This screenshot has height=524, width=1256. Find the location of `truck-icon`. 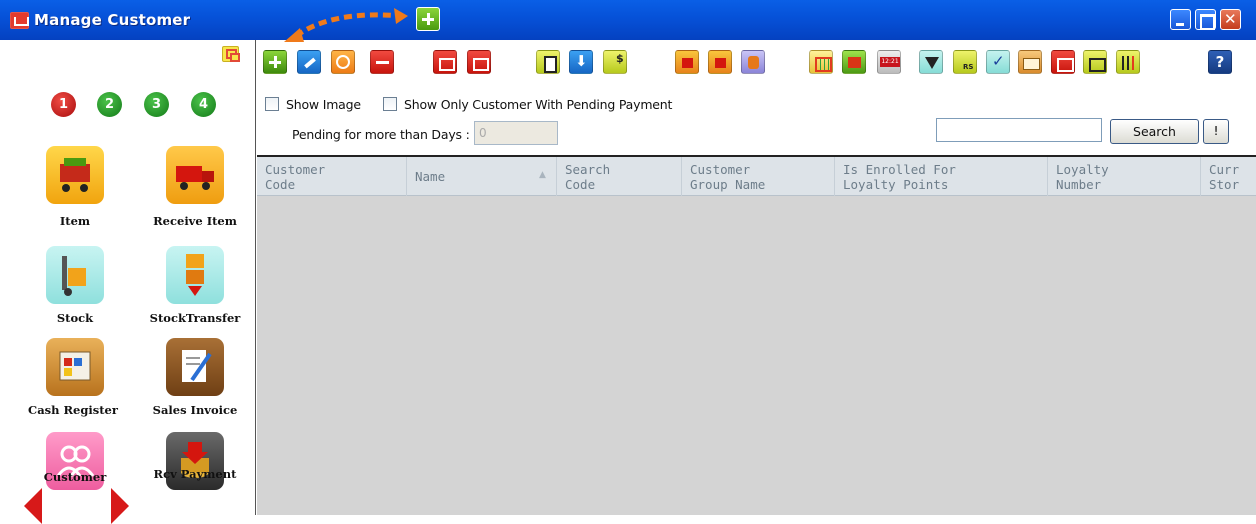

truck-icon is located at coordinates (195, 178).